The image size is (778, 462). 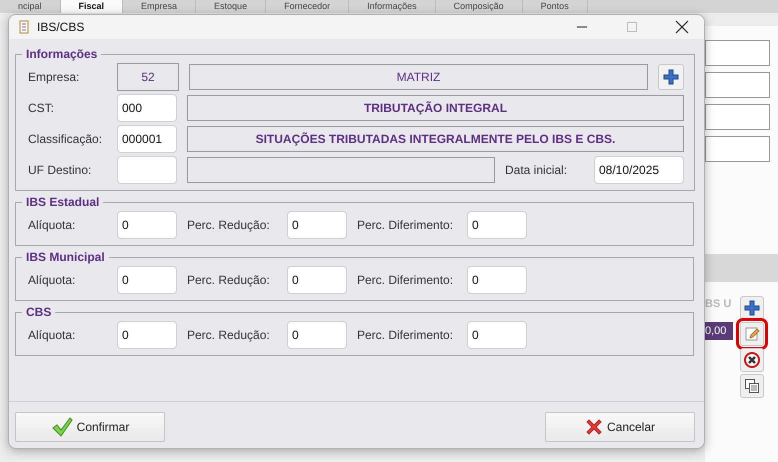 What do you see at coordinates (42, 108) in the screenshot?
I see `field-label: CST:` at bounding box center [42, 108].